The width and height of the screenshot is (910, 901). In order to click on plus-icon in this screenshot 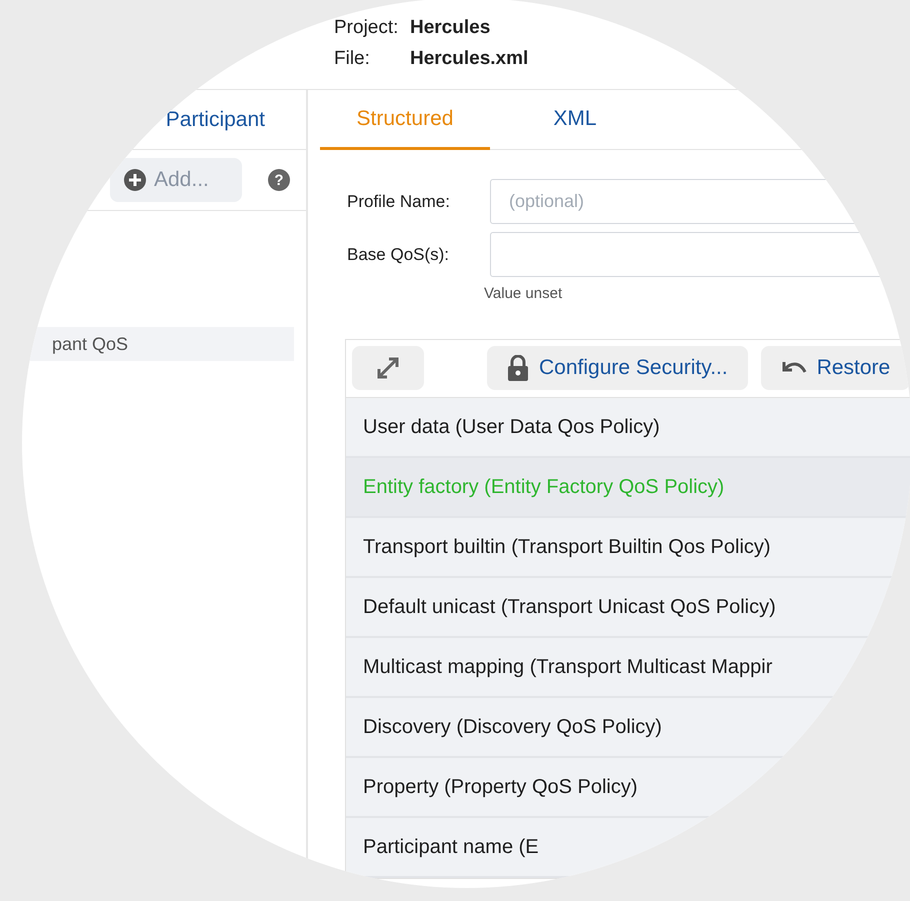, I will do `click(135, 180)`.